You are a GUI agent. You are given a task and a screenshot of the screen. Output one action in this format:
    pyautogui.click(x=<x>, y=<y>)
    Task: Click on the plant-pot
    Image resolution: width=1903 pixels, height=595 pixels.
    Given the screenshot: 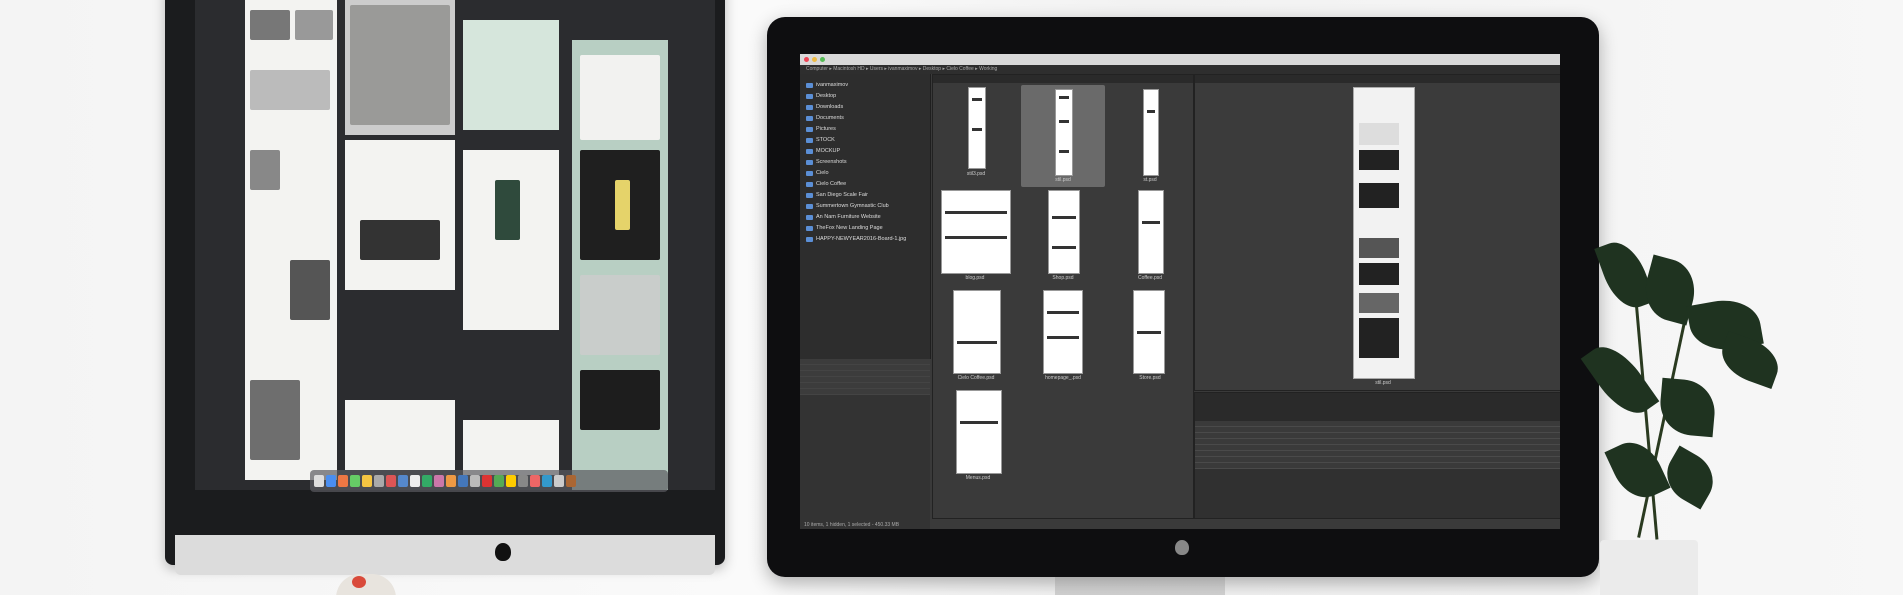 What is the action you would take?
    pyautogui.click(x=1649, y=567)
    